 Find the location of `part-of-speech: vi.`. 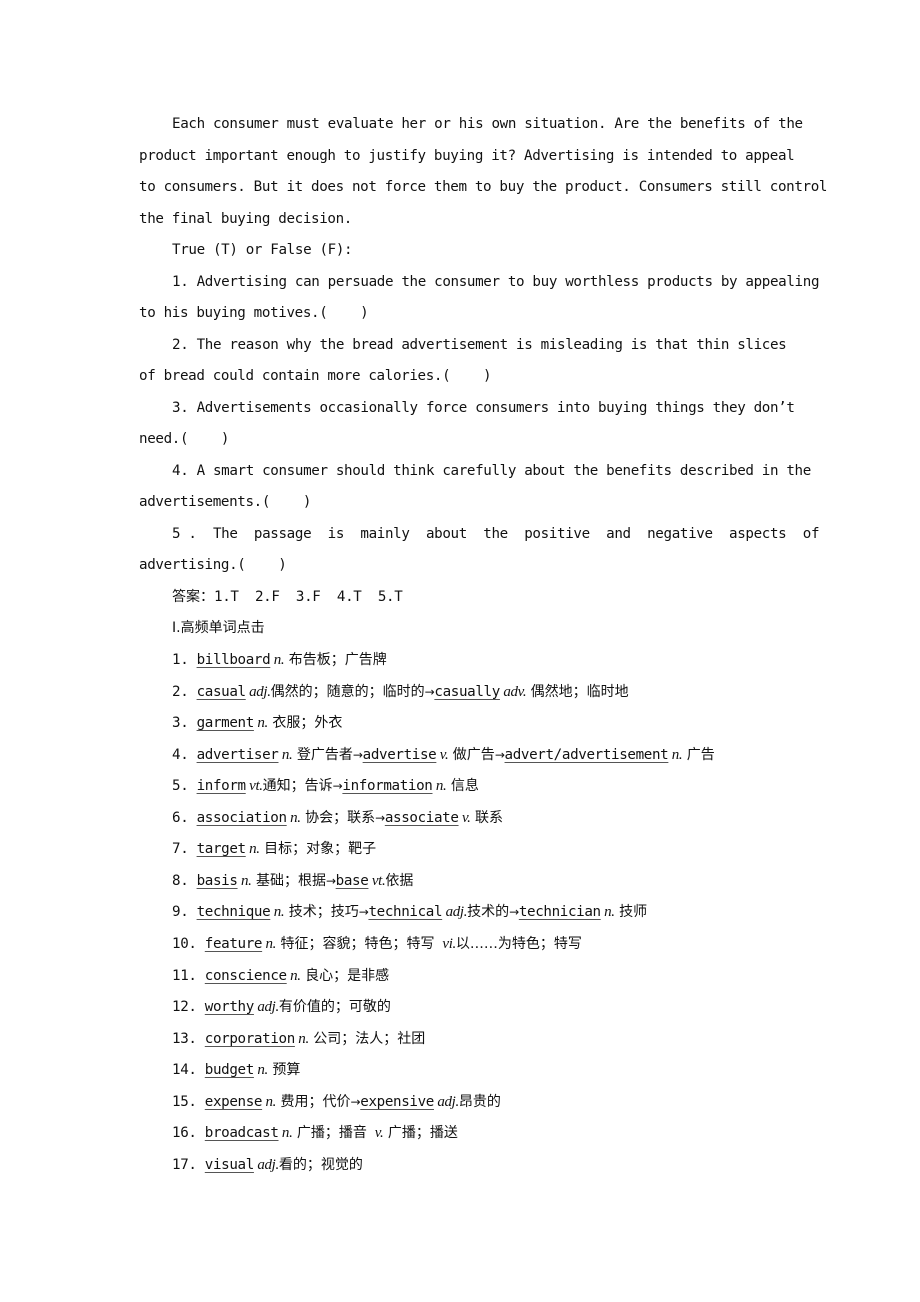

part-of-speech: vi. is located at coordinates (447, 943).